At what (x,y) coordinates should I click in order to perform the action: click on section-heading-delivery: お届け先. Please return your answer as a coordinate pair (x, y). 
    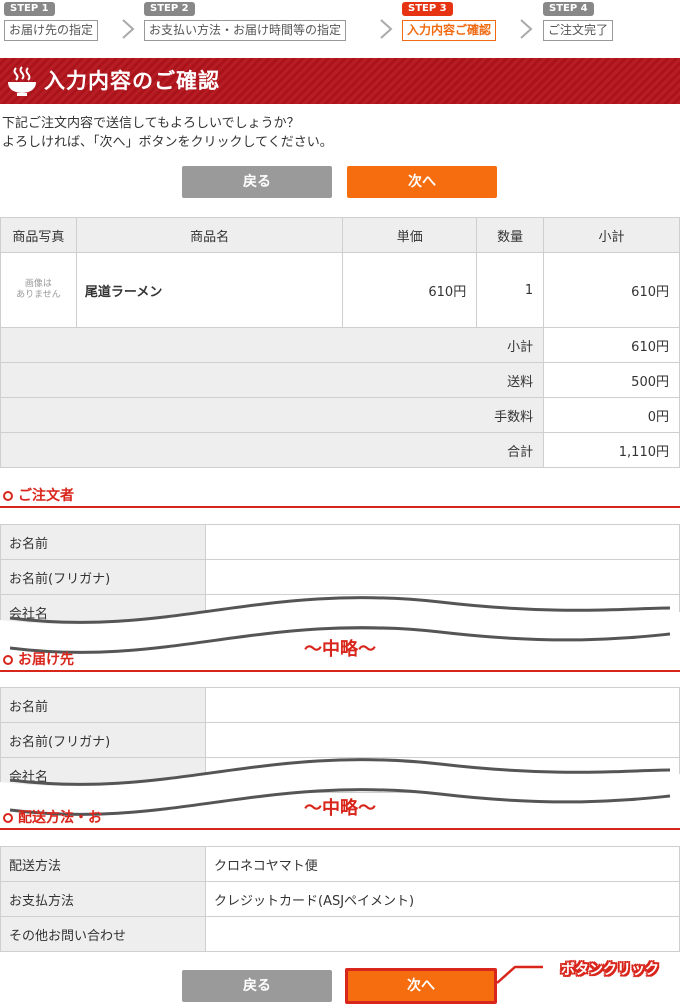
    Looking at the image, I should click on (340, 661).